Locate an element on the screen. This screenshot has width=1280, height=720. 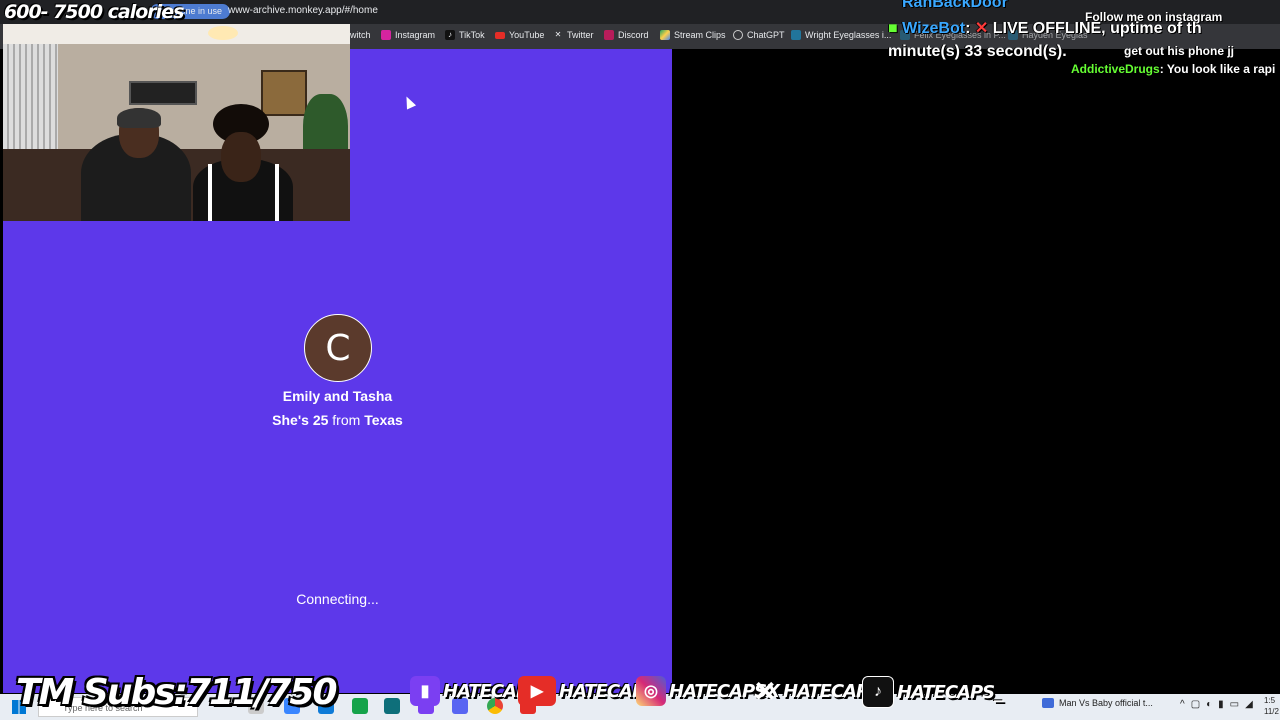
bookmark-label: Discord is located at coordinates (633, 35).